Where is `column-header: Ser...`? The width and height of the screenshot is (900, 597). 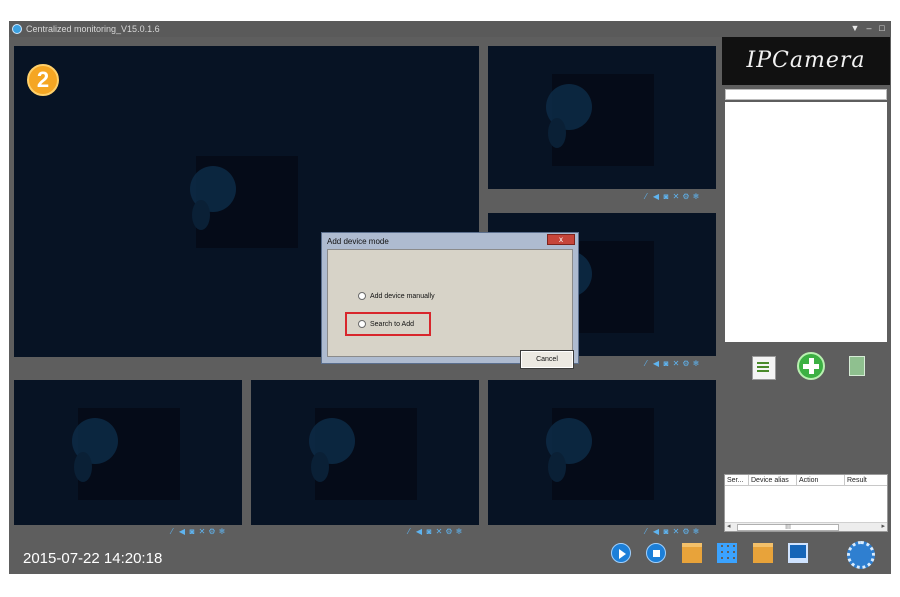
column-header: Ser... is located at coordinates (737, 480).